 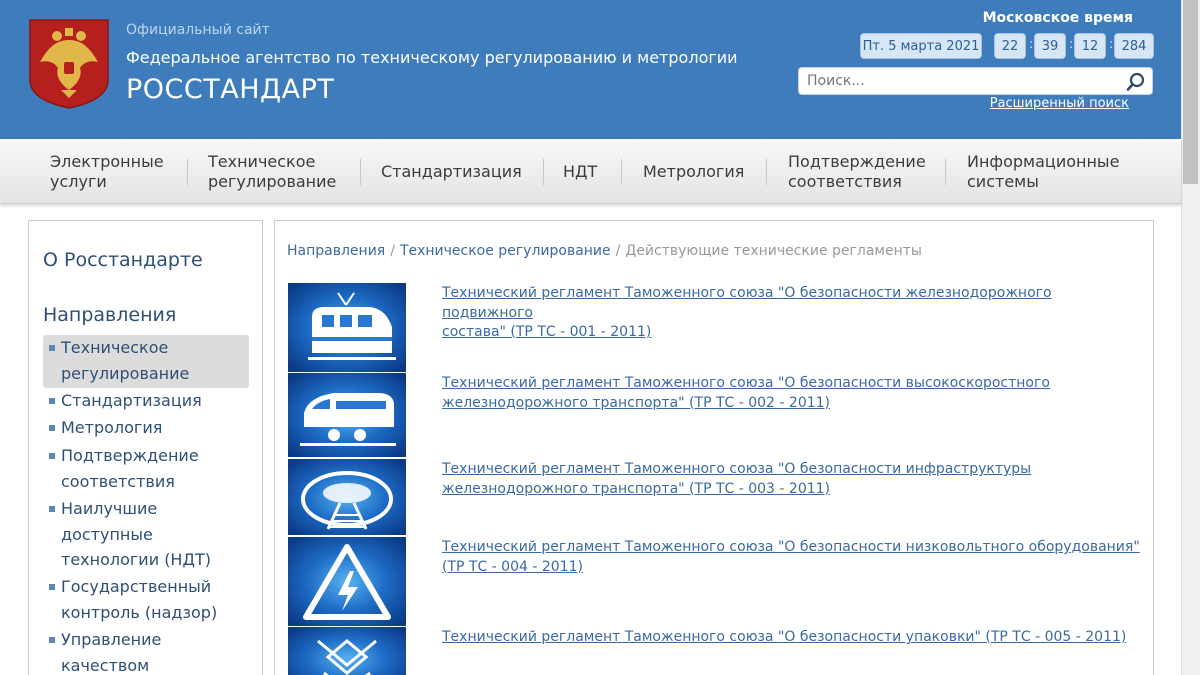 What do you see at coordinates (1057, 18) in the screenshot?
I see `moscow-time-label: Московское время` at bounding box center [1057, 18].